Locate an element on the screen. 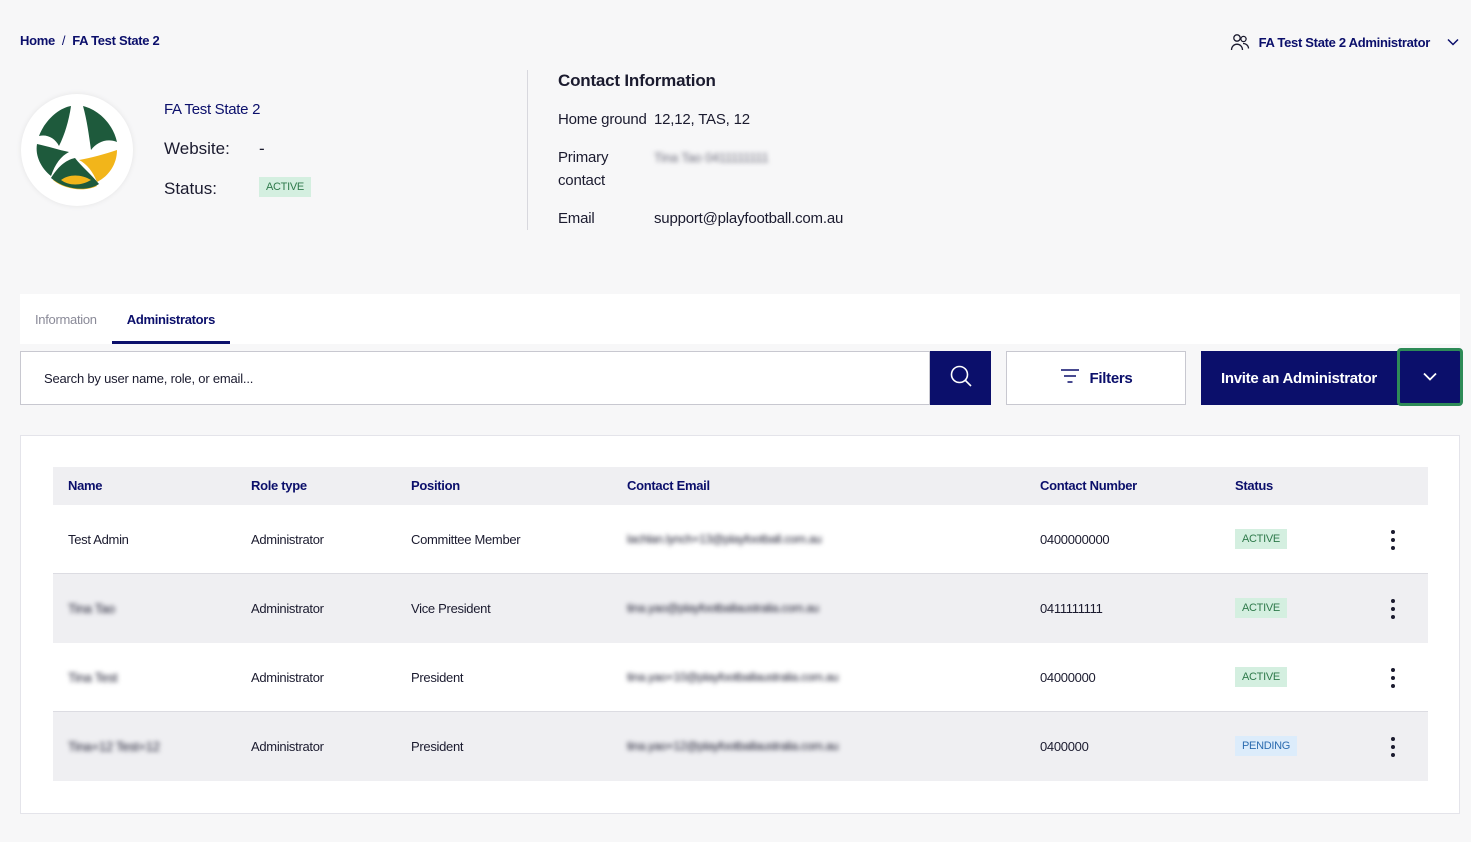  cell-phone: 0400000 is located at coordinates (1064, 746).